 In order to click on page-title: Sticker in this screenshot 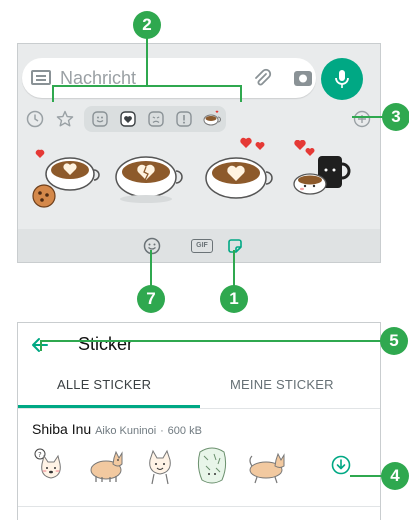, I will do `click(106, 344)`.